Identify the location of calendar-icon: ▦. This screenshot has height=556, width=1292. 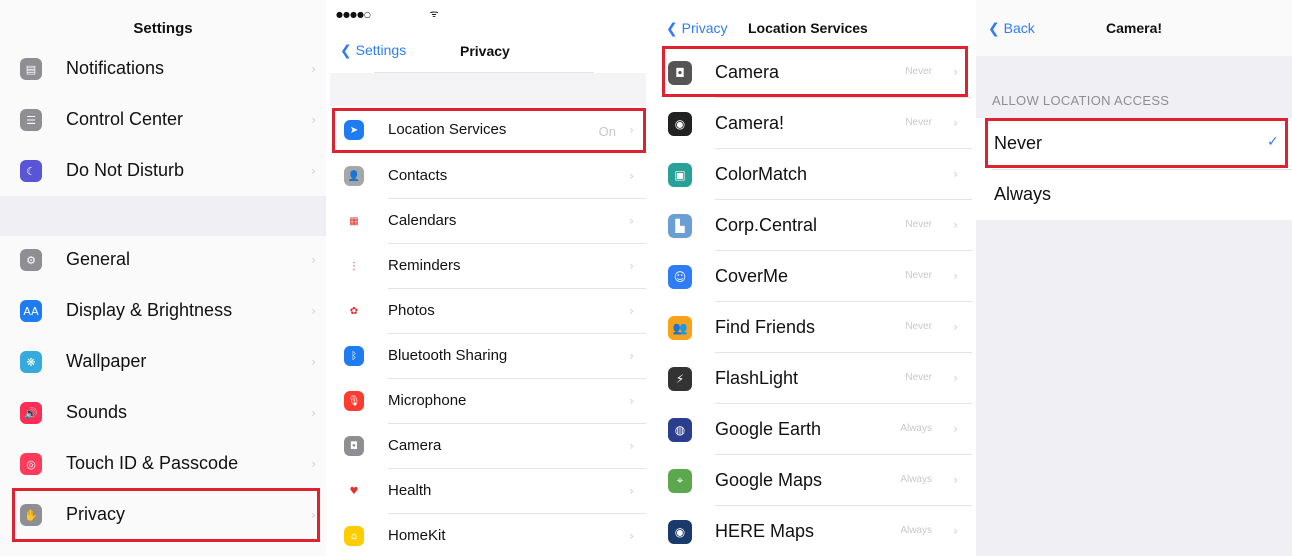
(354, 221).